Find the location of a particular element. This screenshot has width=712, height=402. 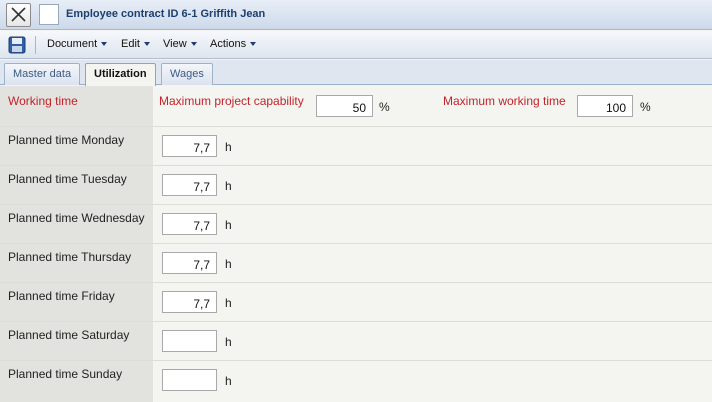

tab-wages: Wages is located at coordinates (187, 74).